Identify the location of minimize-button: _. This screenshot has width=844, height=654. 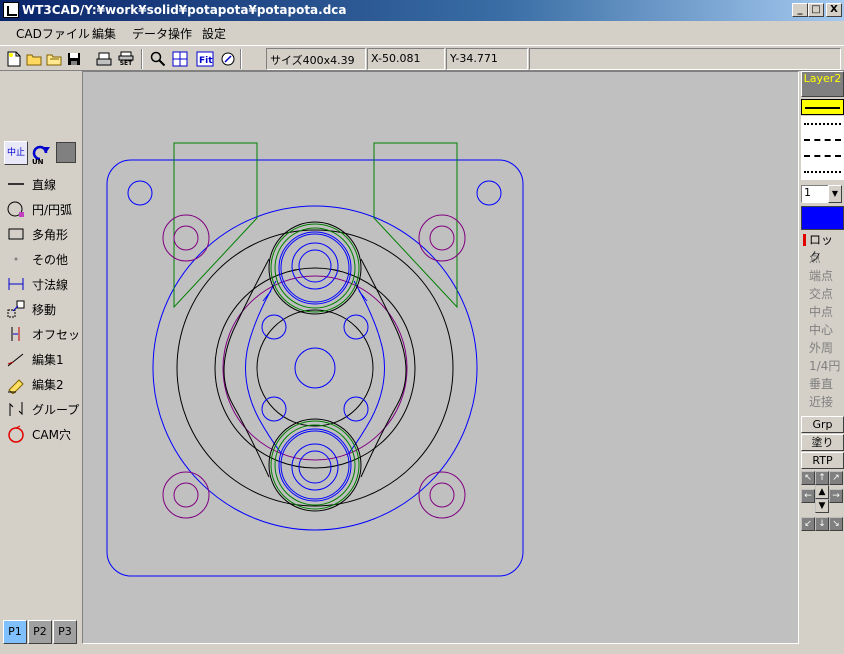
(800, 10).